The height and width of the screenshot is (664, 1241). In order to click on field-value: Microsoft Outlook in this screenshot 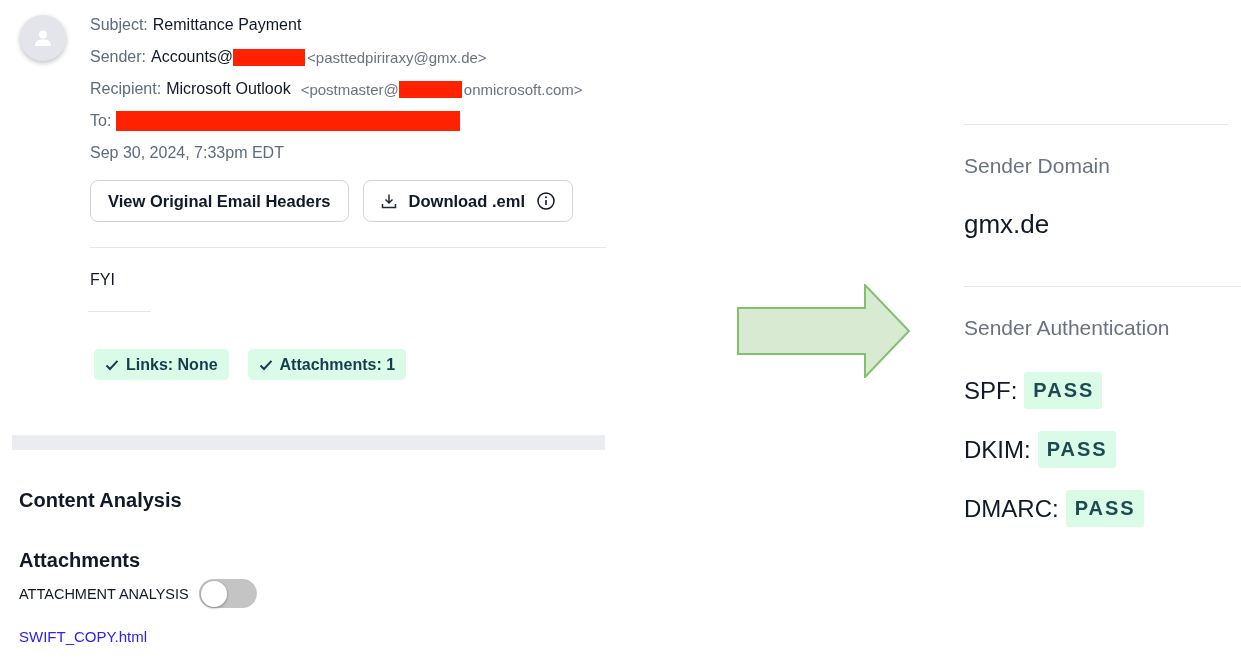, I will do `click(228, 89)`.